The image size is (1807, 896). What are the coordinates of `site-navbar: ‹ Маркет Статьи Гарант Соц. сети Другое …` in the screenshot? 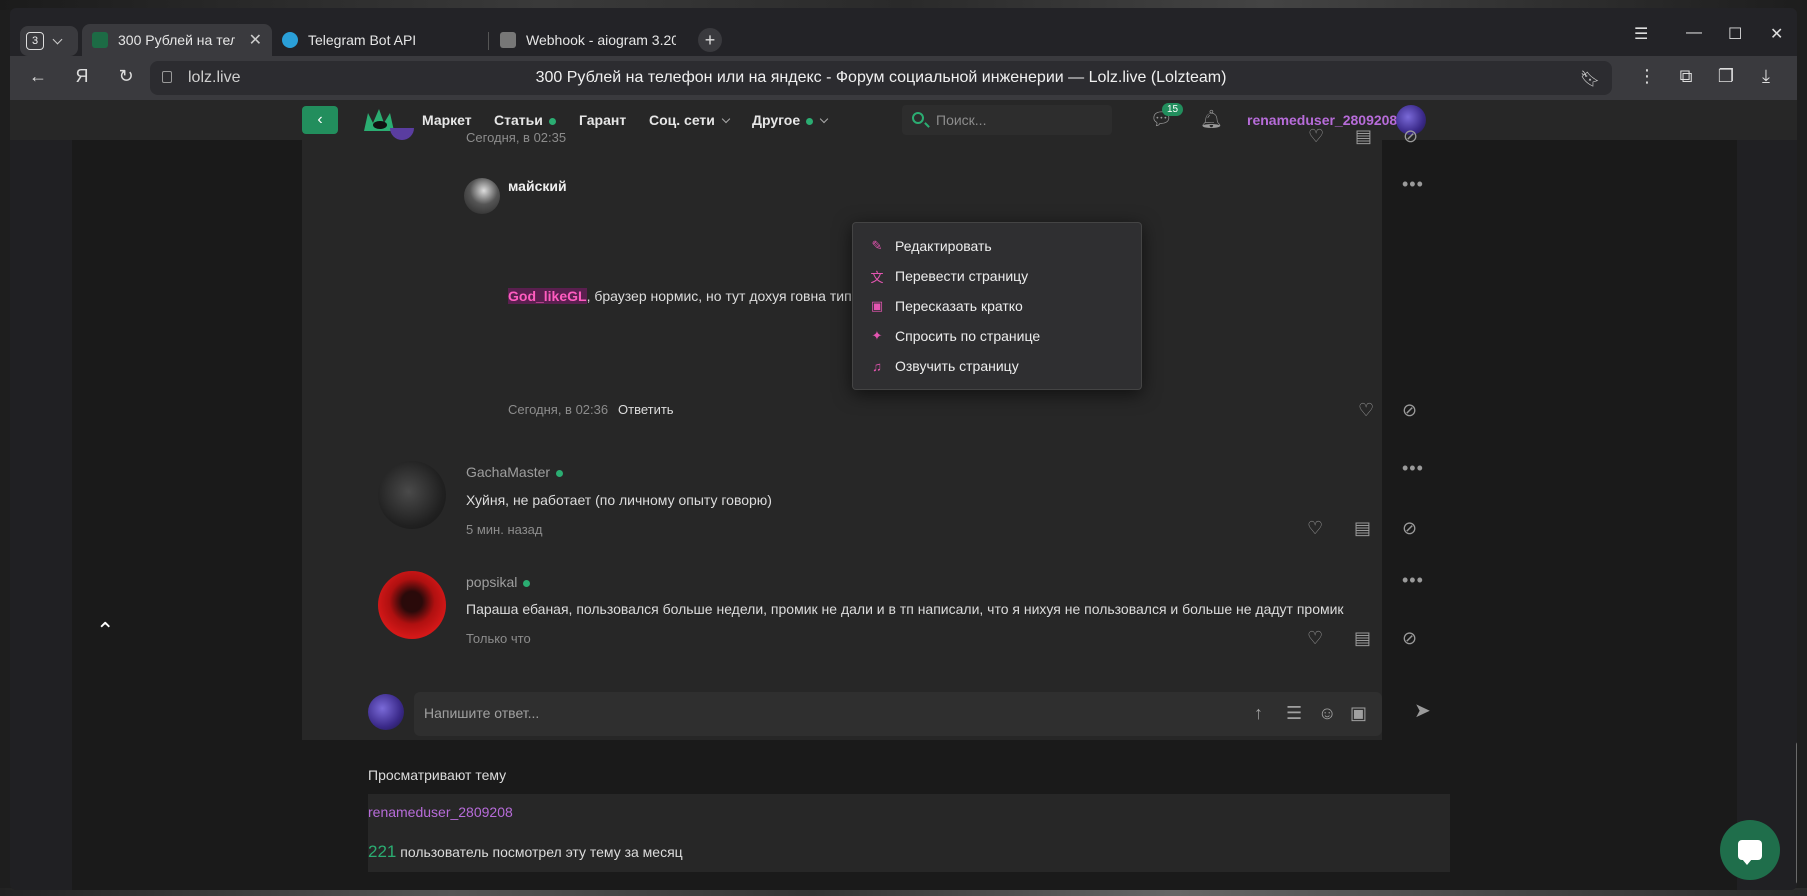 It's located at (903, 120).